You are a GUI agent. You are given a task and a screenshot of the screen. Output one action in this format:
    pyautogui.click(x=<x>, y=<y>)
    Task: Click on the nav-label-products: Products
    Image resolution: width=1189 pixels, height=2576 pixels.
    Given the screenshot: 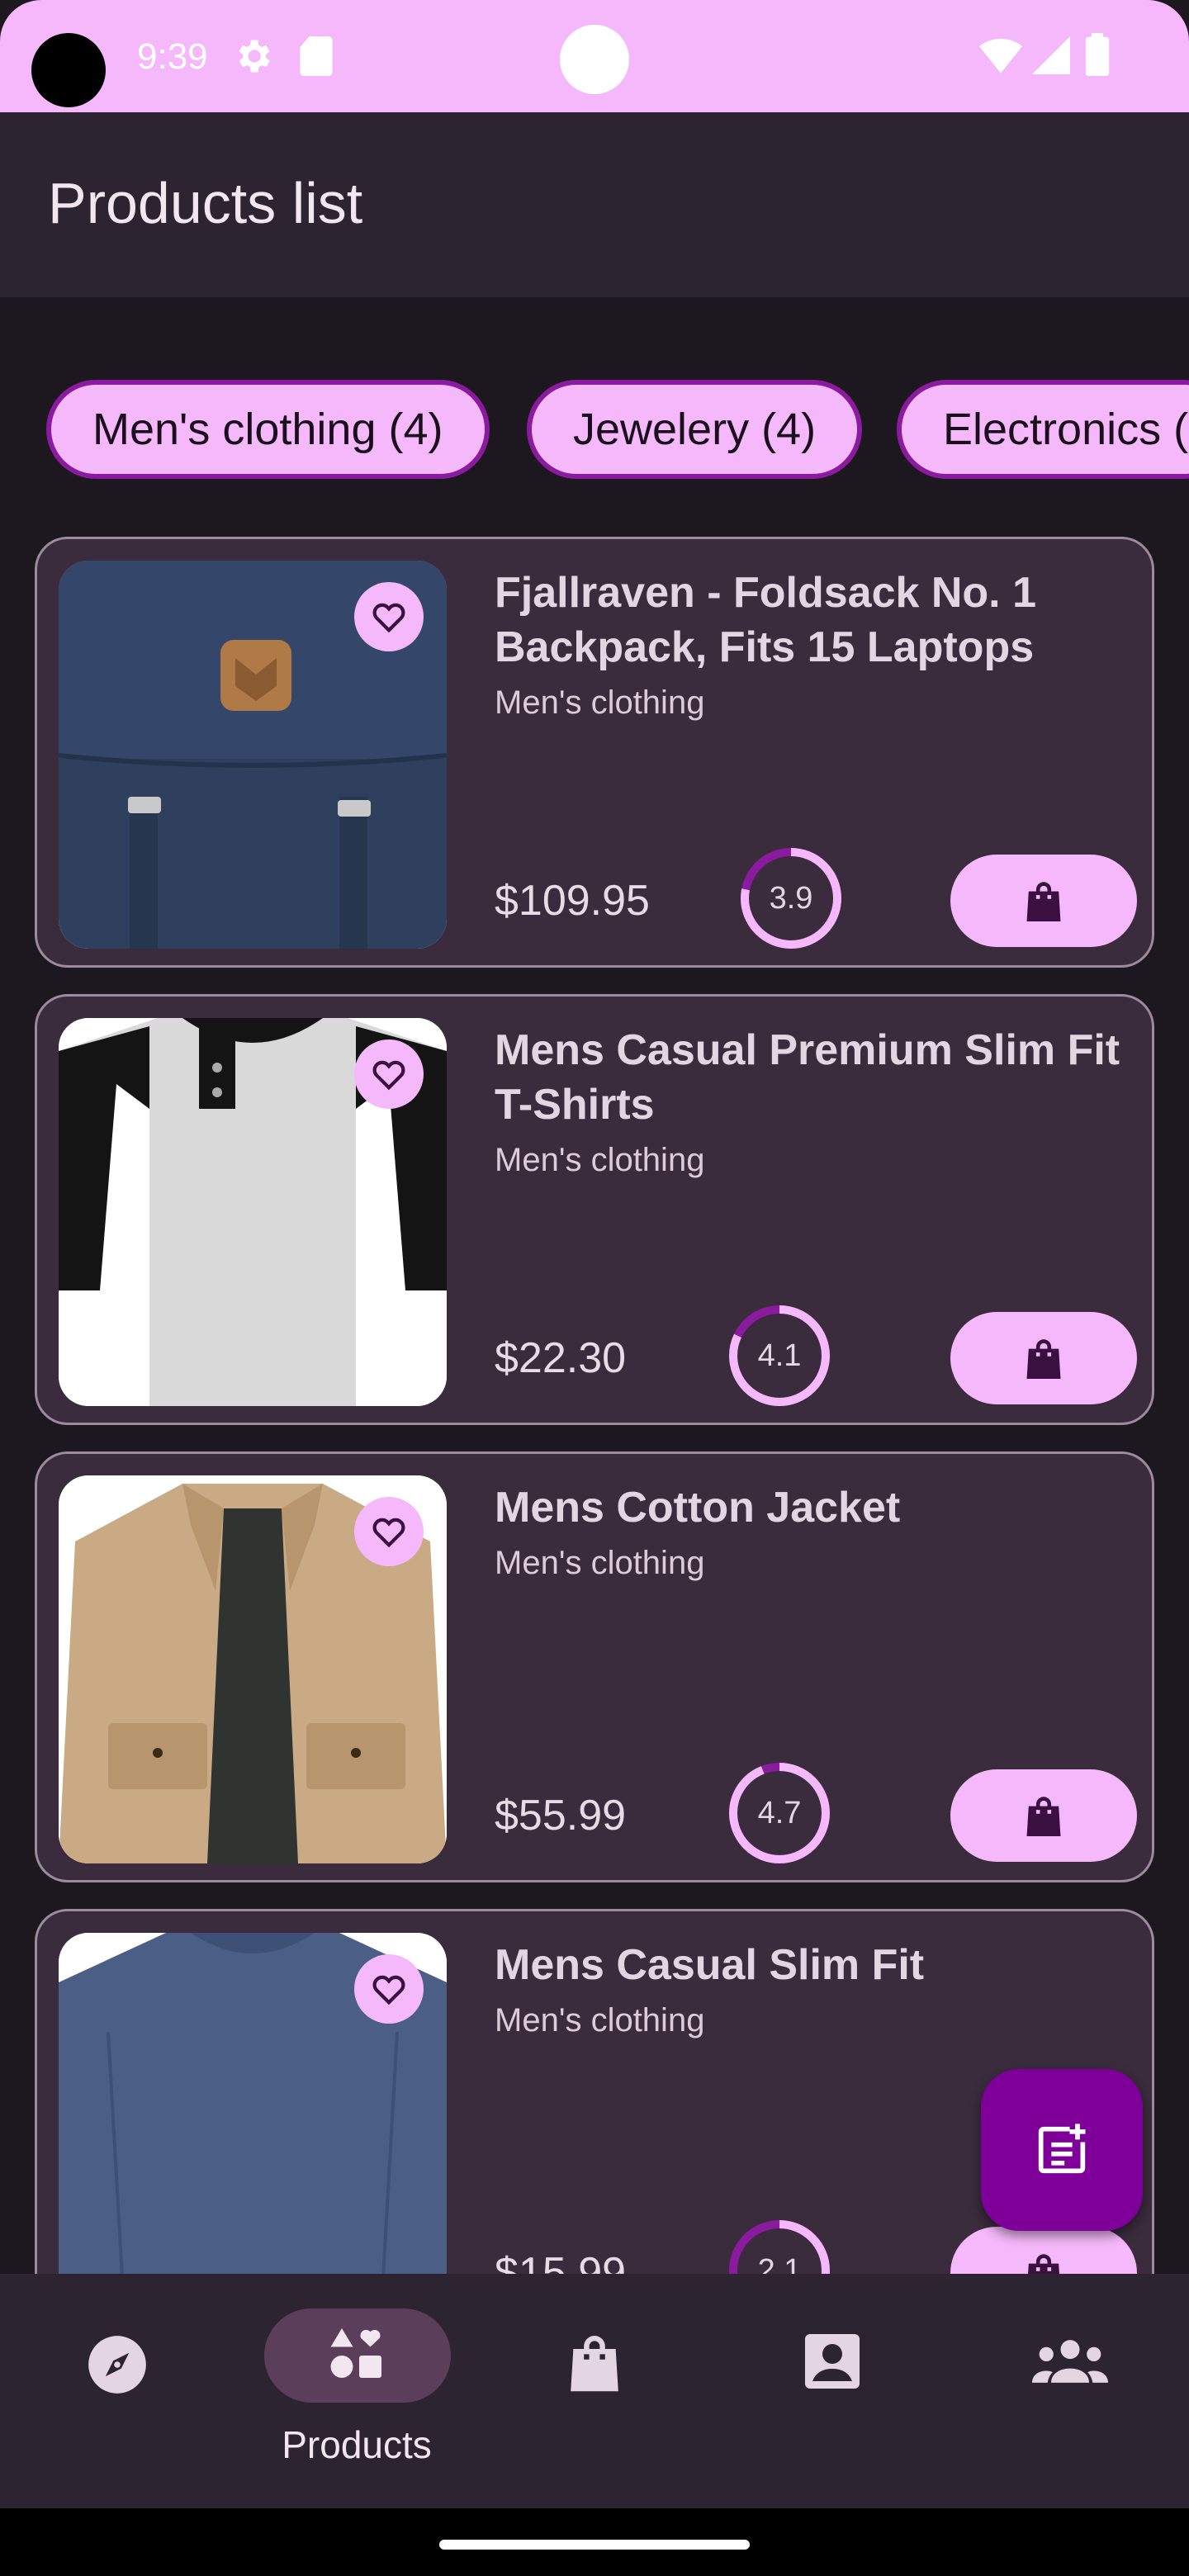 What is the action you would take?
    pyautogui.click(x=357, y=2444)
    